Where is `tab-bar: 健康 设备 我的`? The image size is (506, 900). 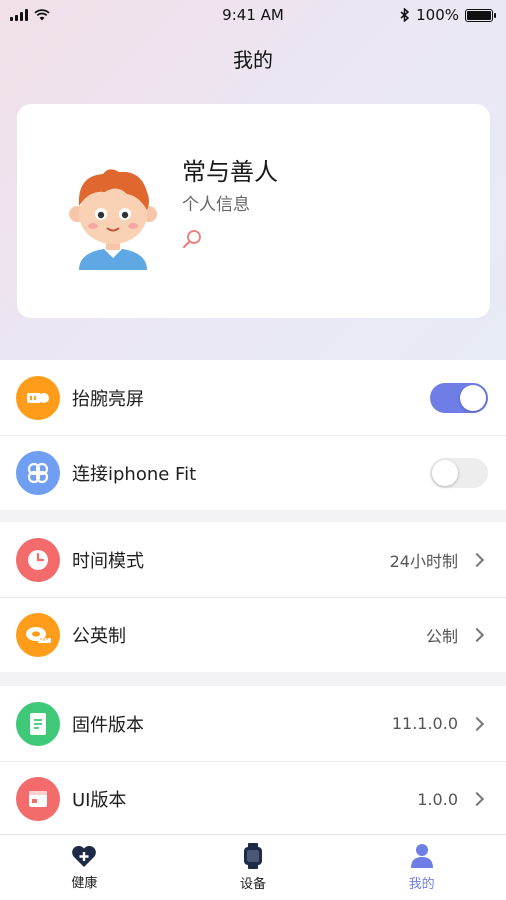
tab-bar: 健康 设备 我的 is located at coordinates (253, 867).